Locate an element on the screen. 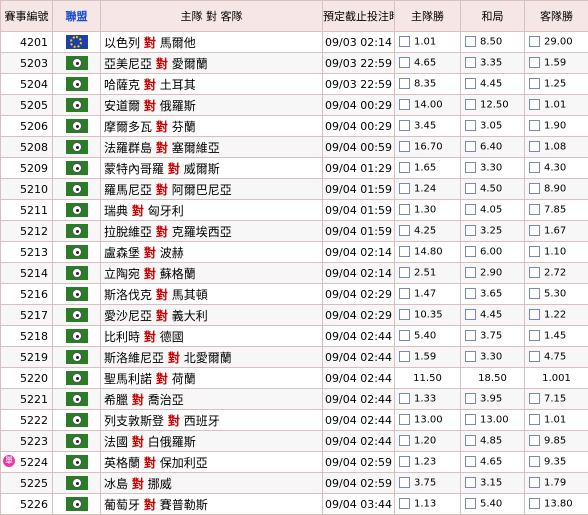 The width and height of the screenshot is (588, 515). away-win-odds: 1.59 is located at coordinates (555, 63).